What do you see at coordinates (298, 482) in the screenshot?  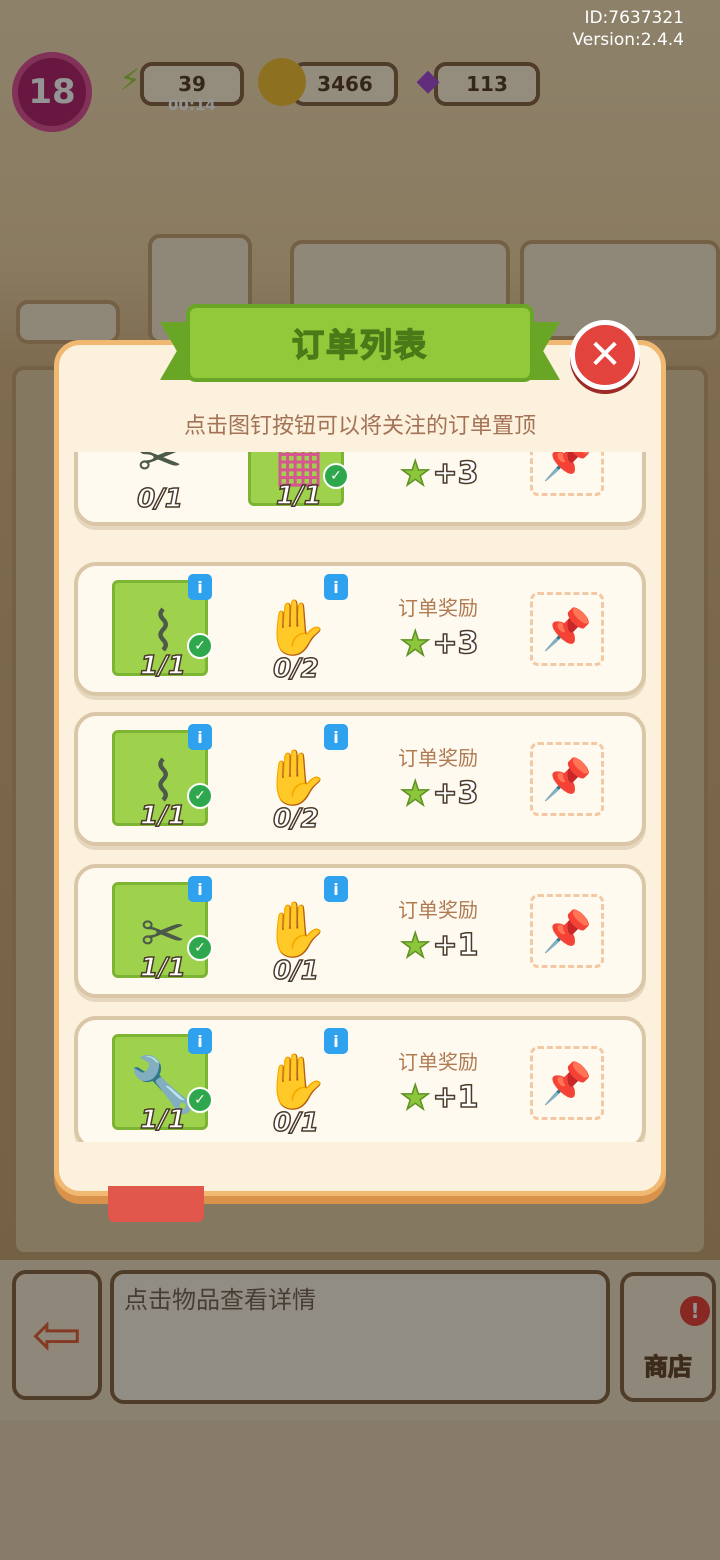 I see `order-item-slot: ▦ 1/1 ✓` at bounding box center [298, 482].